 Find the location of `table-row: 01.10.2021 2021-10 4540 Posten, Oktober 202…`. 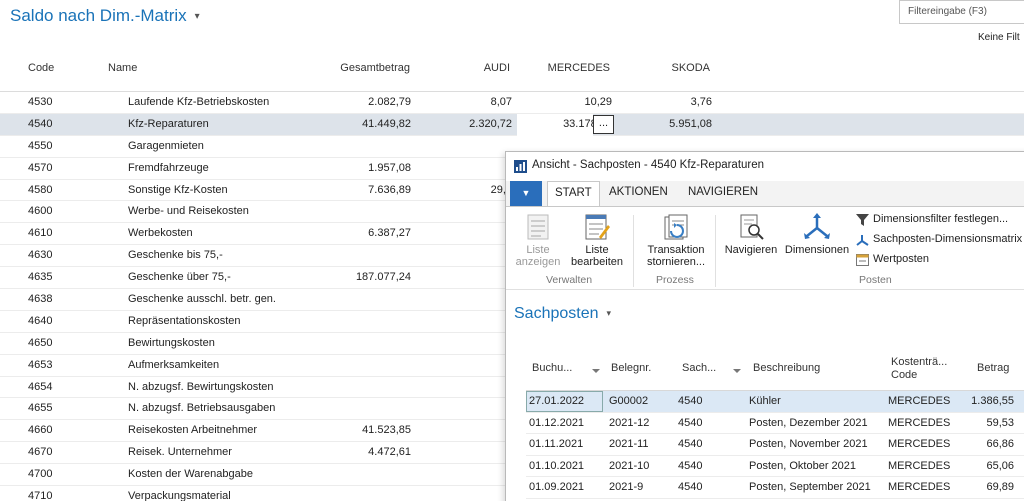

table-row: 01.10.2021 2021-10 4540 Posten, Oktober 202… is located at coordinates (775, 467).